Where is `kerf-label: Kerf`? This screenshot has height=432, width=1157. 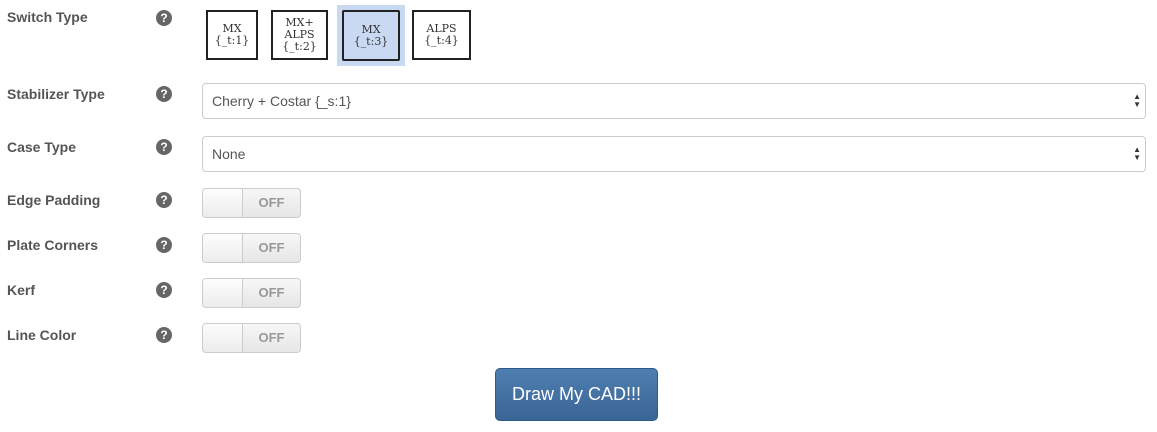
kerf-label: Kerf is located at coordinates (21, 290).